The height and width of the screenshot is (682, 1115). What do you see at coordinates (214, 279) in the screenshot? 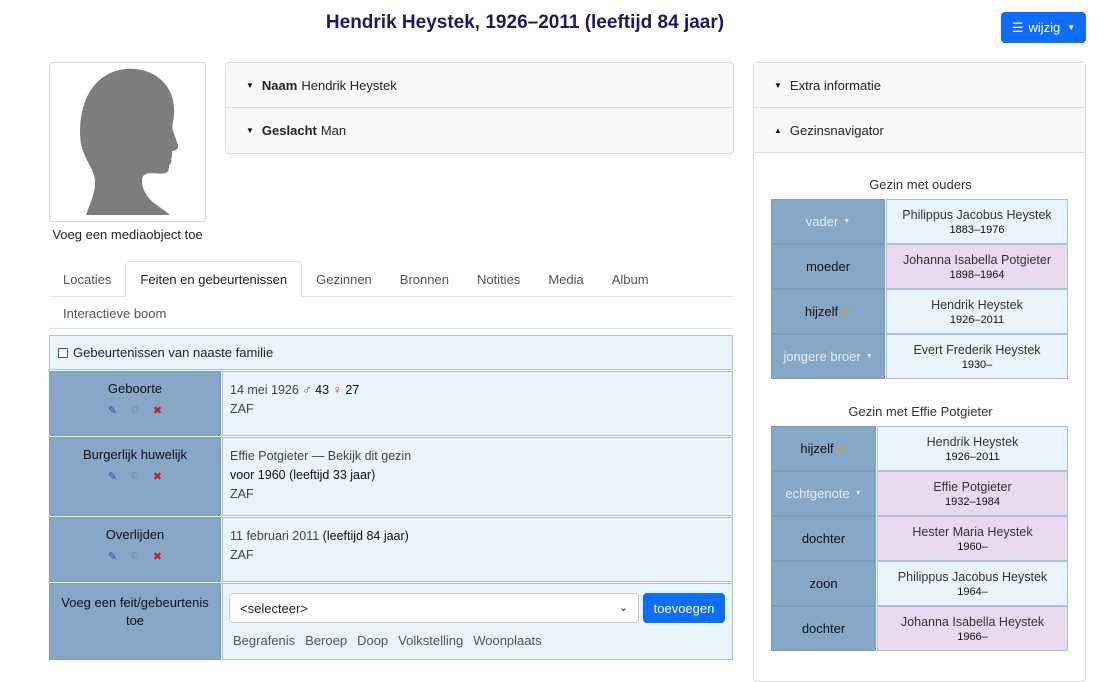
I see `tab-feiten: Feiten en gebeurtenissen` at bounding box center [214, 279].